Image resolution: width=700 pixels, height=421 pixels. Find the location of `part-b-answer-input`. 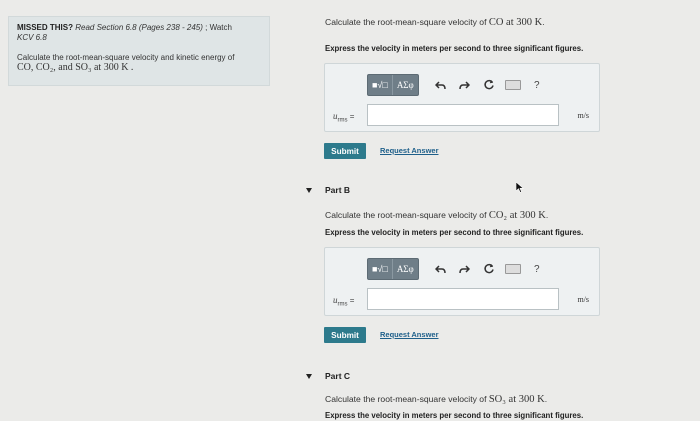

part-b-answer-input is located at coordinates (463, 299).